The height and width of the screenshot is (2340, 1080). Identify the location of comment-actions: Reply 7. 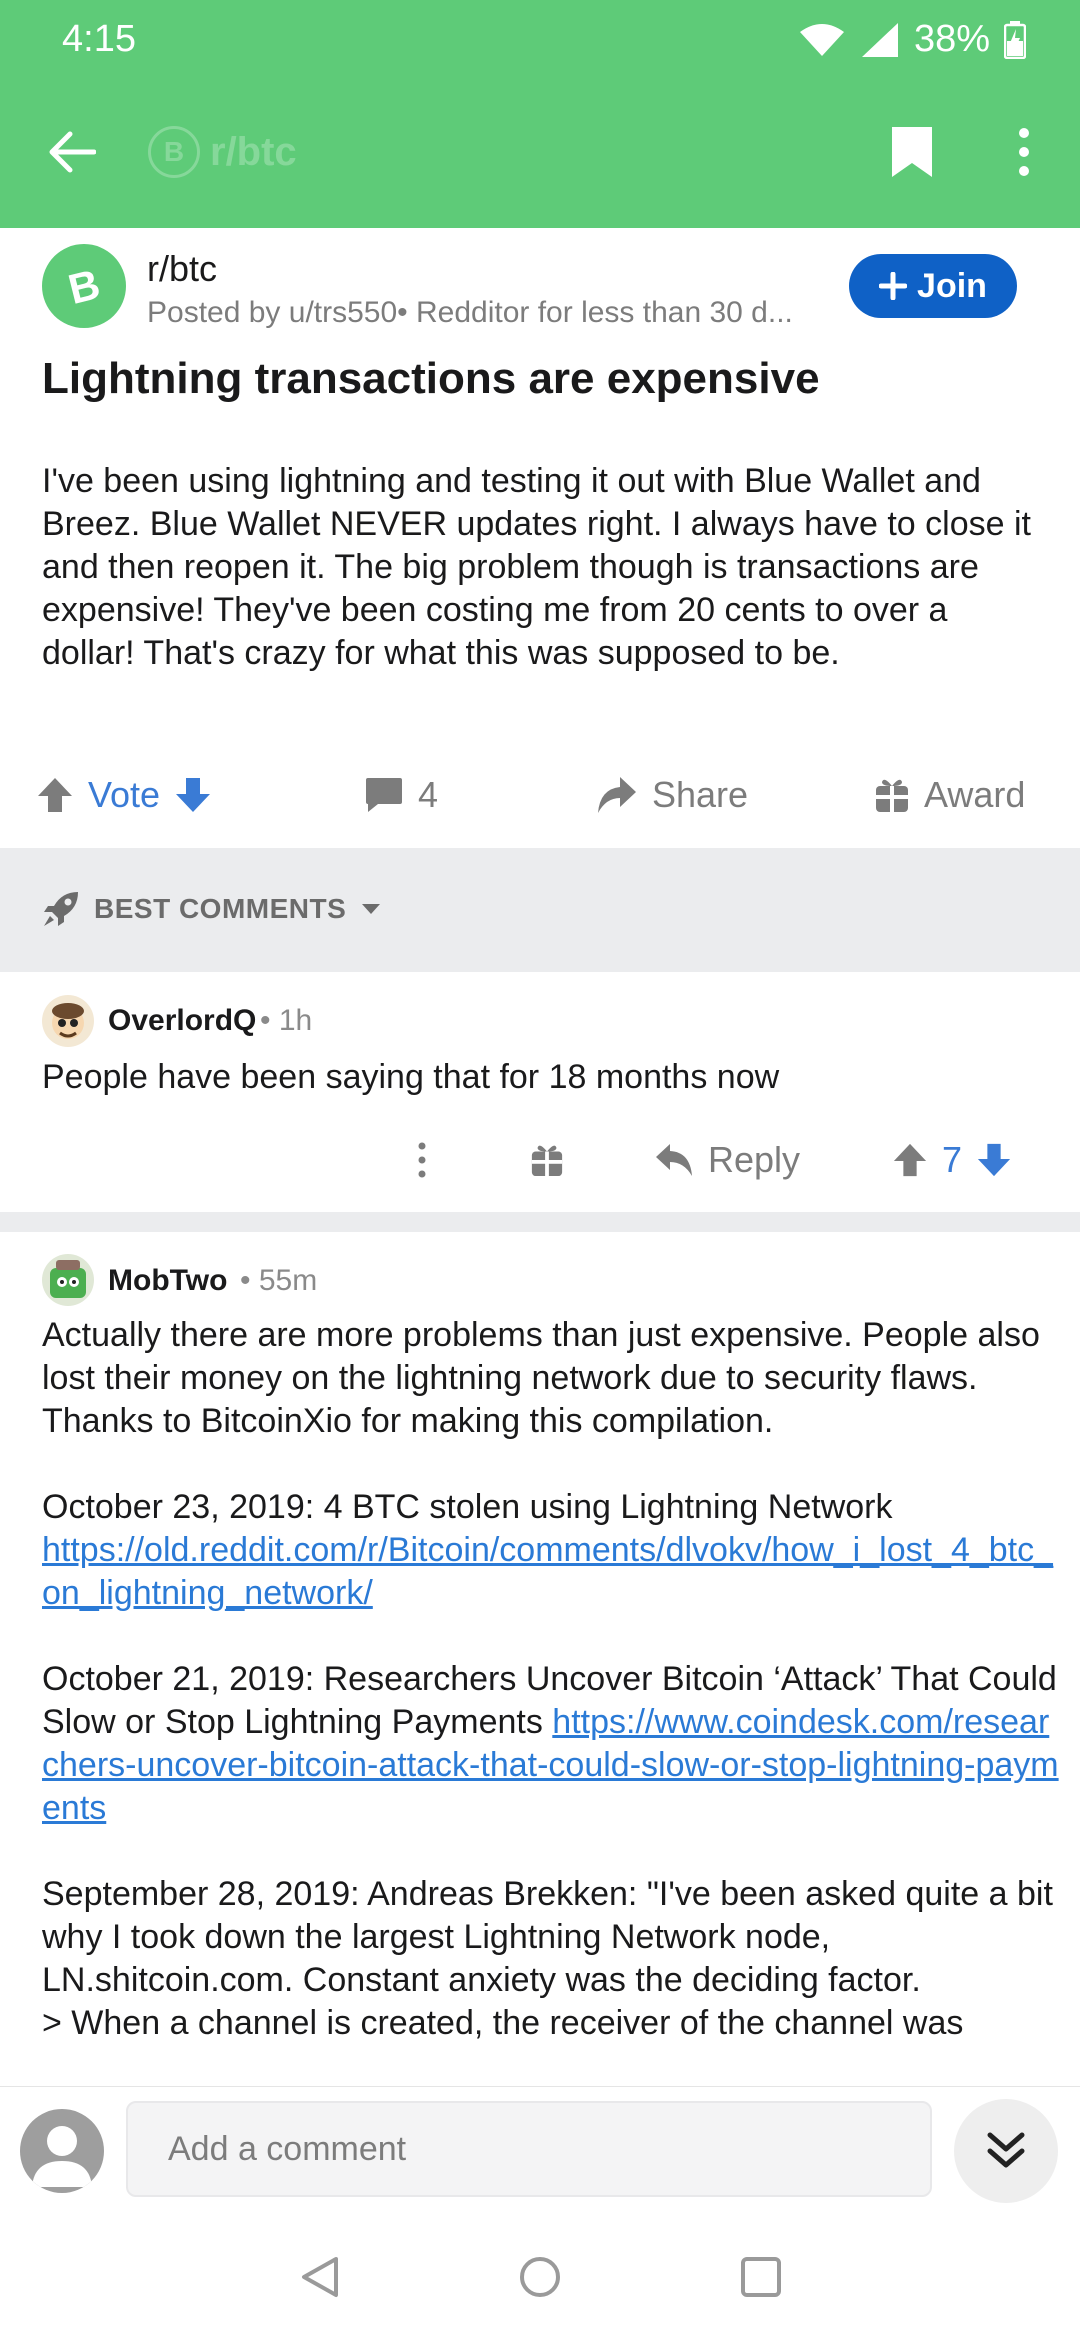
(540, 1160).